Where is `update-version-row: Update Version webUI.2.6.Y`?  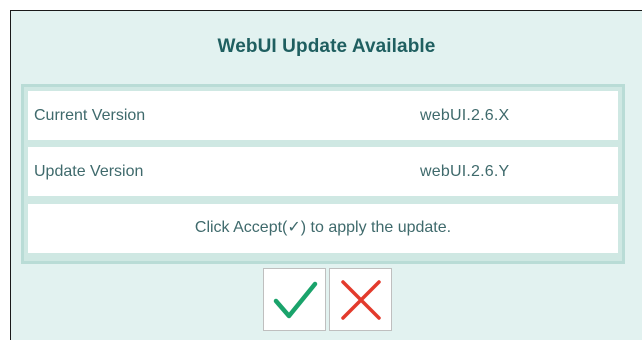
update-version-row: Update Version webUI.2.6.Y is located at coordinates (323, 171).